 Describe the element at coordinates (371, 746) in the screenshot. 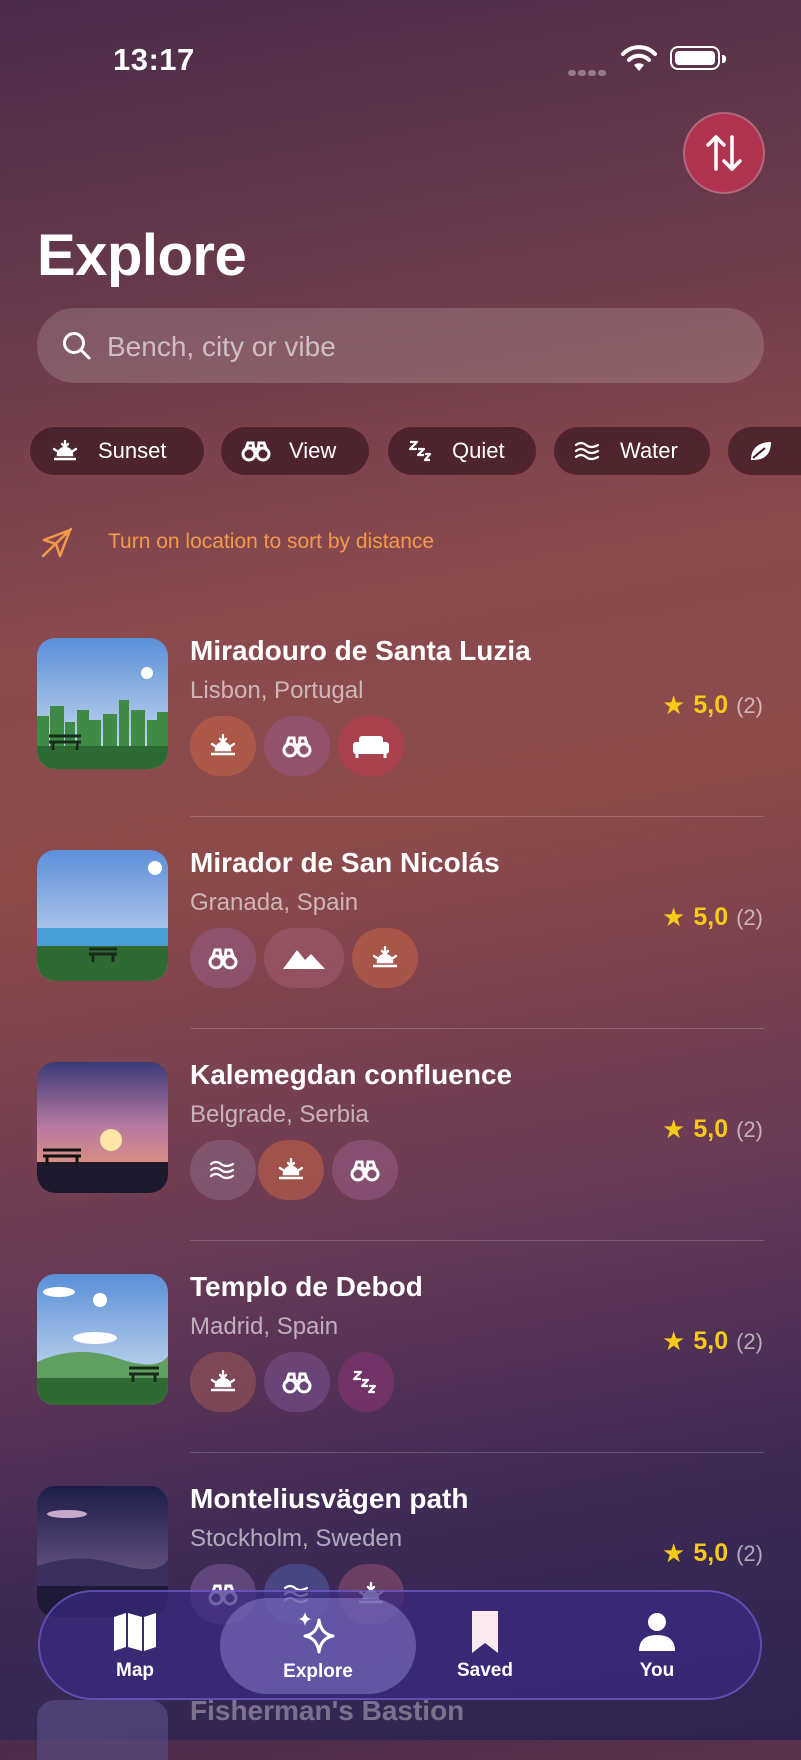

I see `sofa-icon` at that location.